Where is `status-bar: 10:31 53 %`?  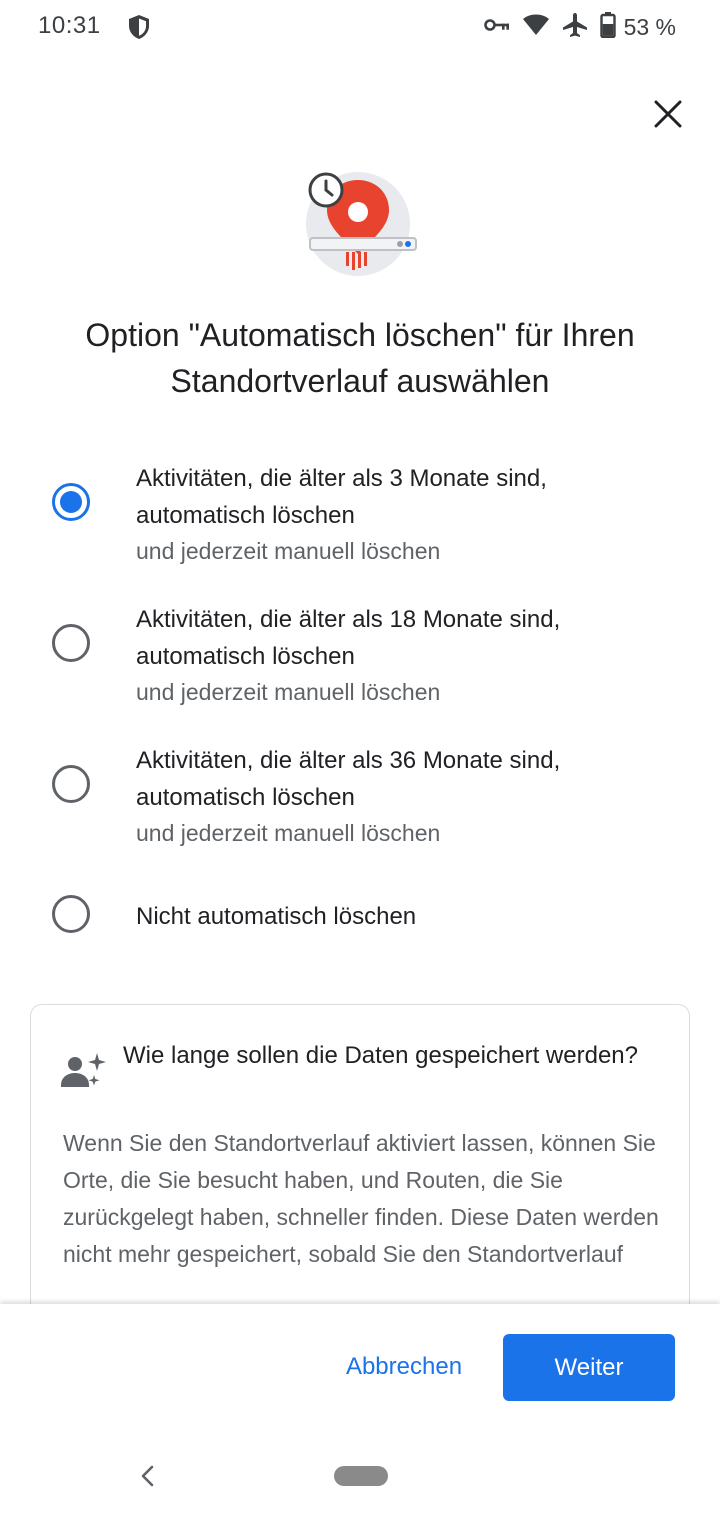
status-bar: 10:31 53 % is located at coordinates (360, 28).